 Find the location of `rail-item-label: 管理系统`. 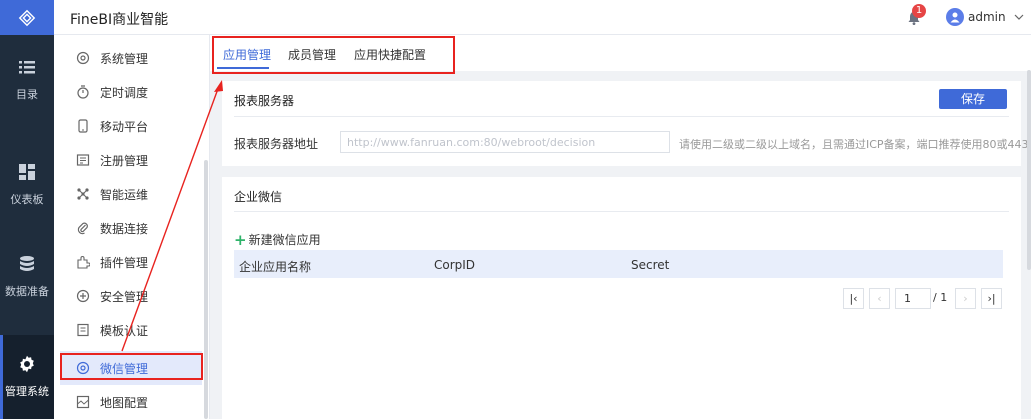

rail-item-label: 管理系统 is located at coordinates (27, 391).